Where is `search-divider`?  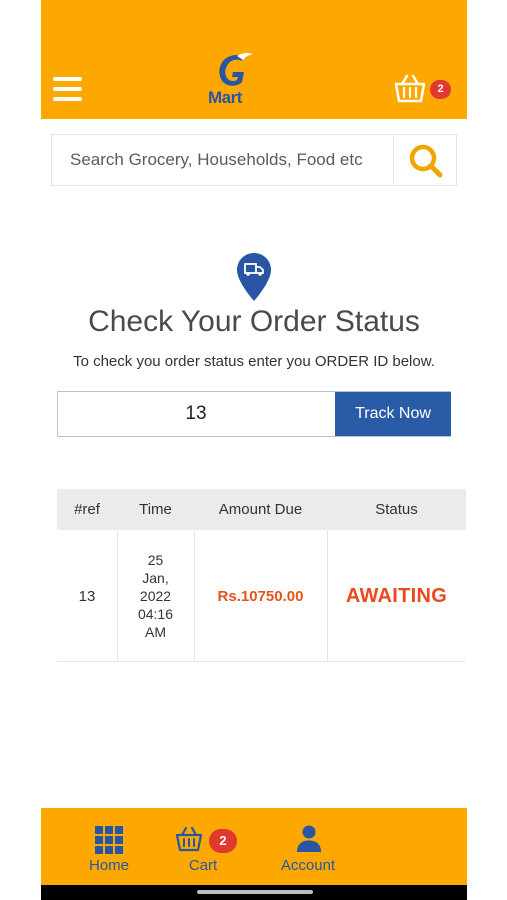 search-divider is located at coordinates (393, 160).